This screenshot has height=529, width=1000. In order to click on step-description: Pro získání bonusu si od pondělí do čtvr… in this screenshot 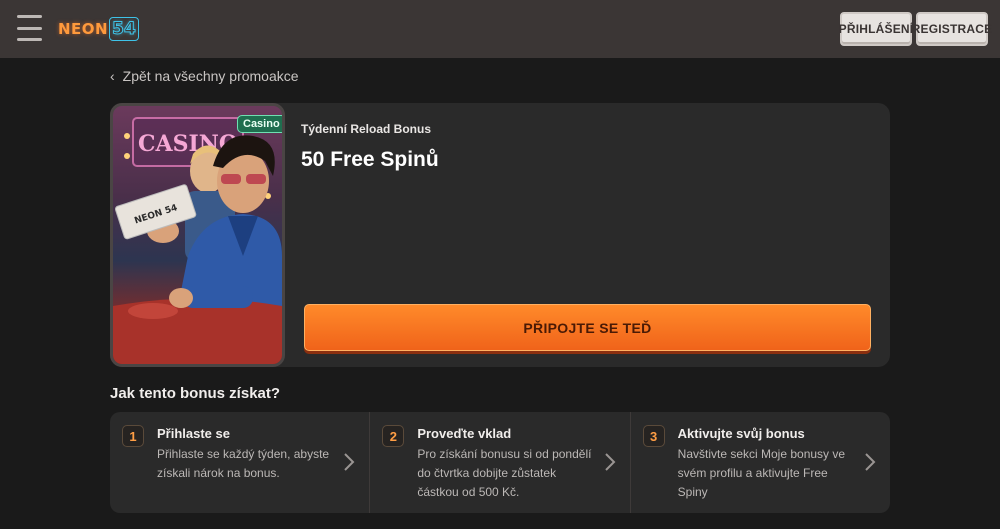, I will do `click(504, 473)`.